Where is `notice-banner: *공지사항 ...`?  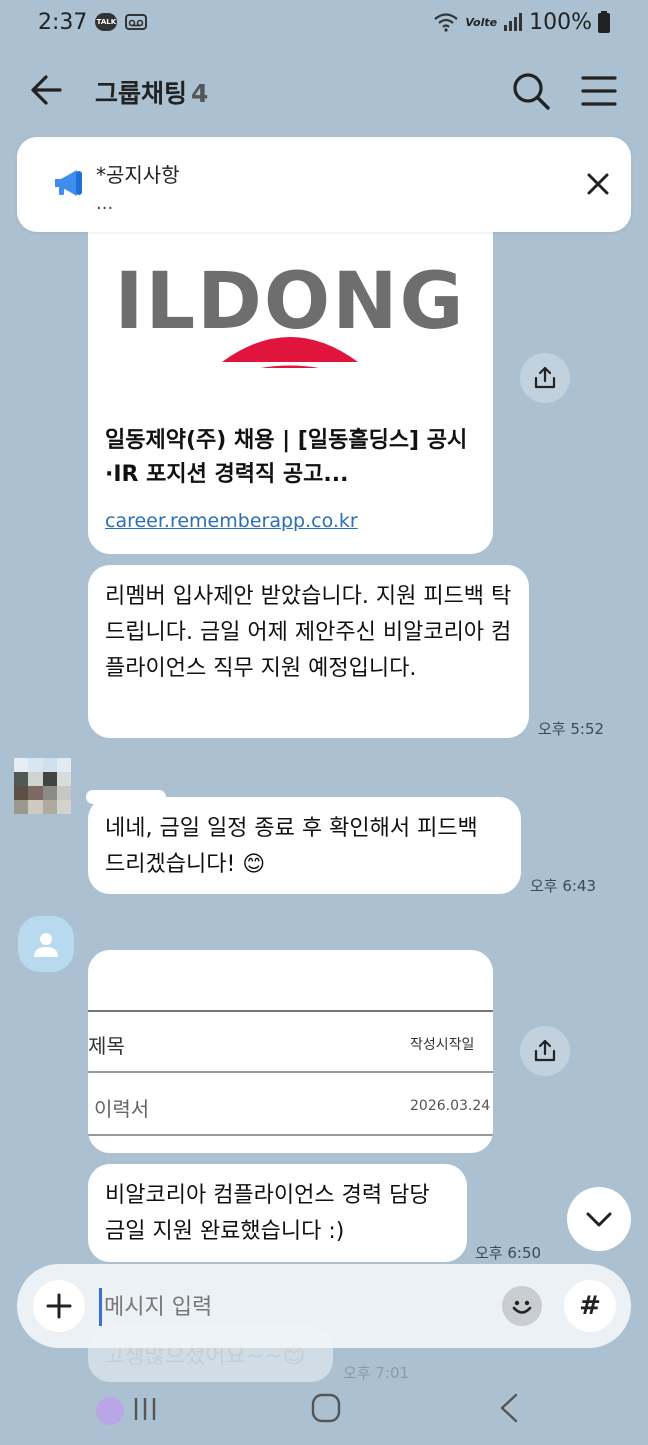
notice-banner: *공지사항 ... is located at coordinates (324, 184).